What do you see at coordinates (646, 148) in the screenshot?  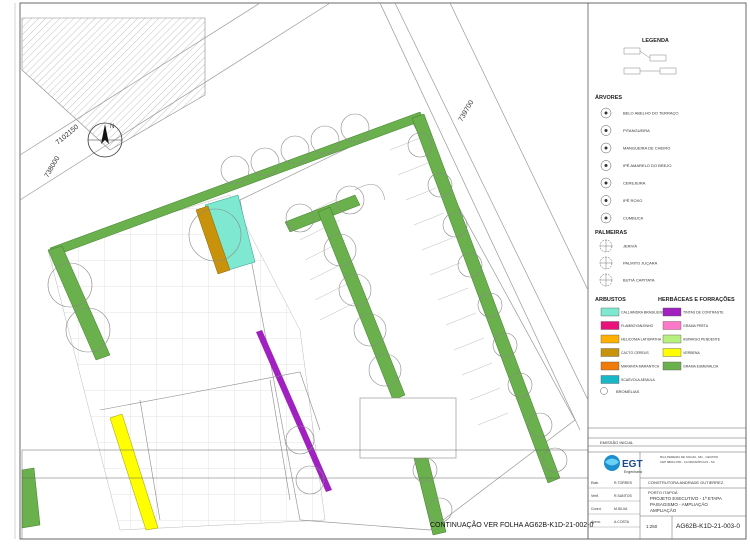 I see `arvore-label: MANGUEIRA DE CHEIRO` at bounding box center [646, 148].